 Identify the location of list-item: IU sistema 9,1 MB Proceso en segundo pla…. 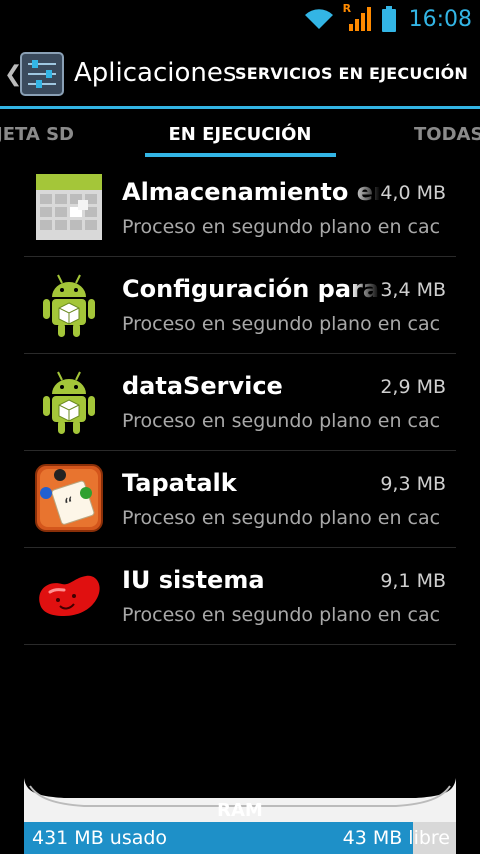
(240, 596).